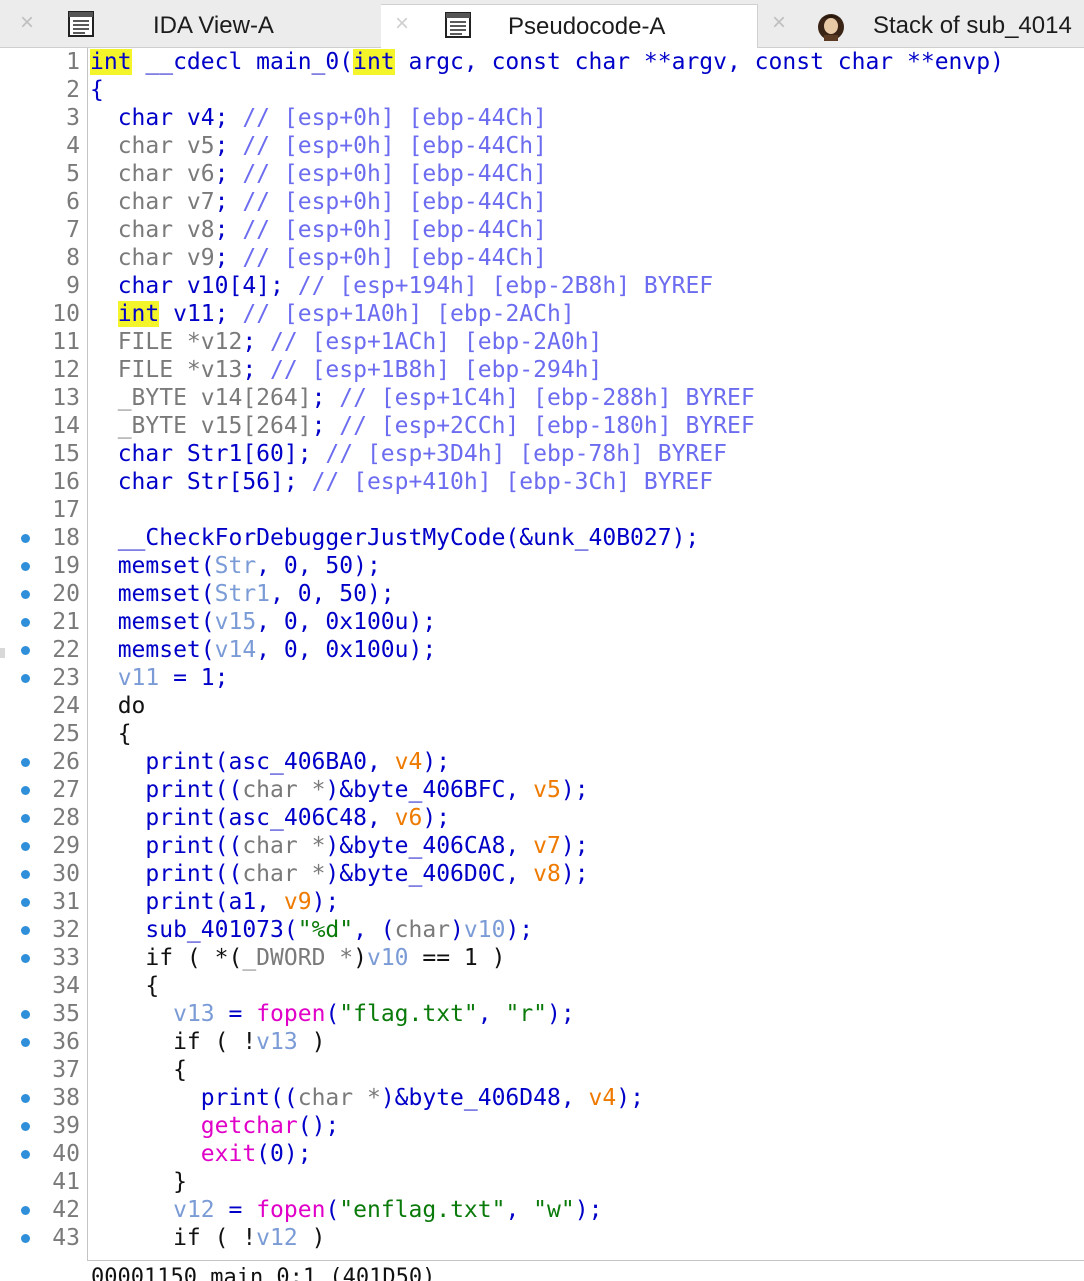 The width and height of the screenshot is (1084, 1281). Describe the element at coordinates (214, 902) in the screenshot. I see `code-line: print(a1, v9);` at that location.